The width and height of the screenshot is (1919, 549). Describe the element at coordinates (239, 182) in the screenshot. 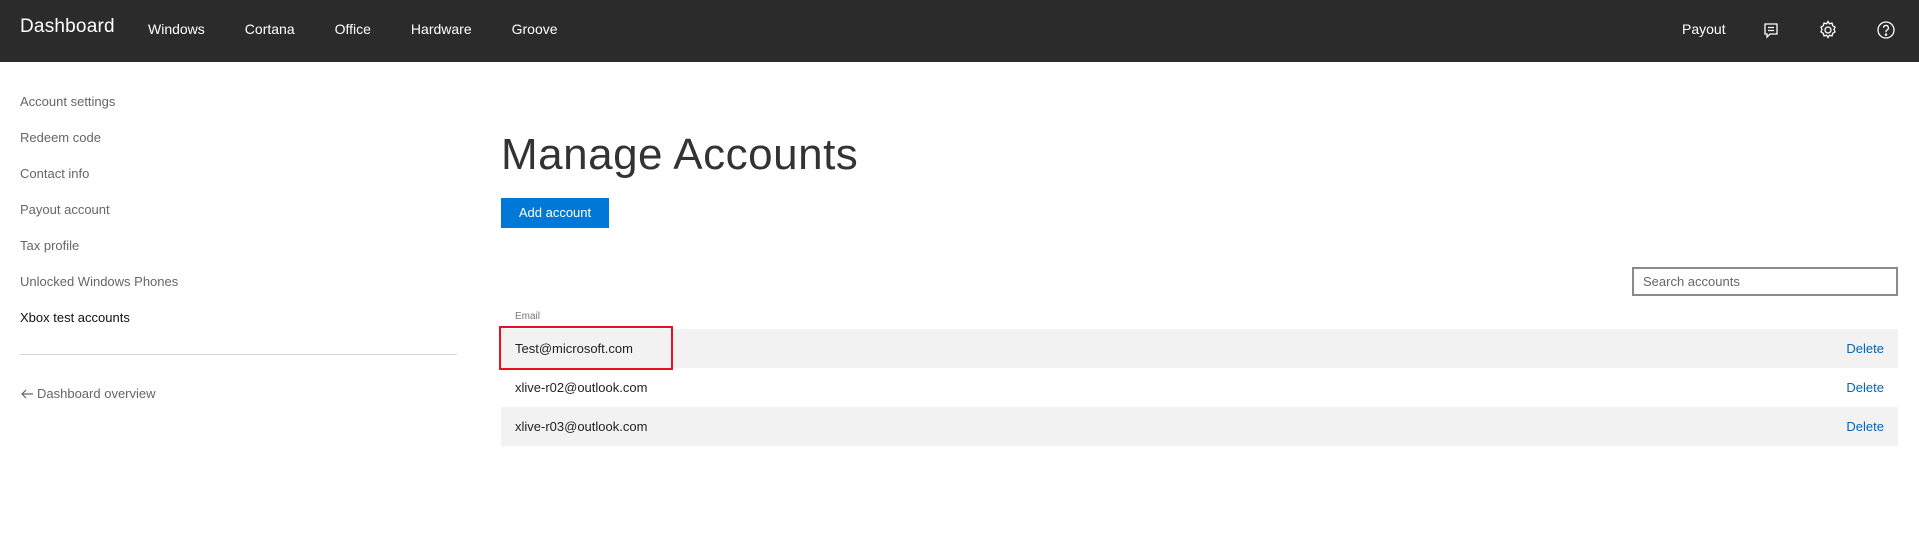

I see `sidebar-item-contact-info: Contact info` at that location.